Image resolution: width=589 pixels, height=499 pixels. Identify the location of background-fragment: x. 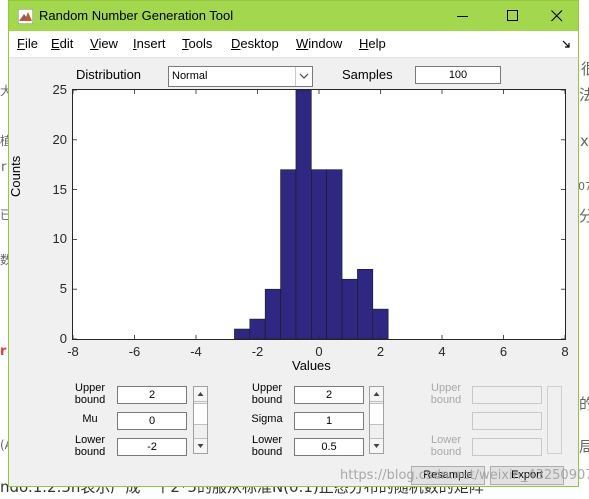
(584, 141).